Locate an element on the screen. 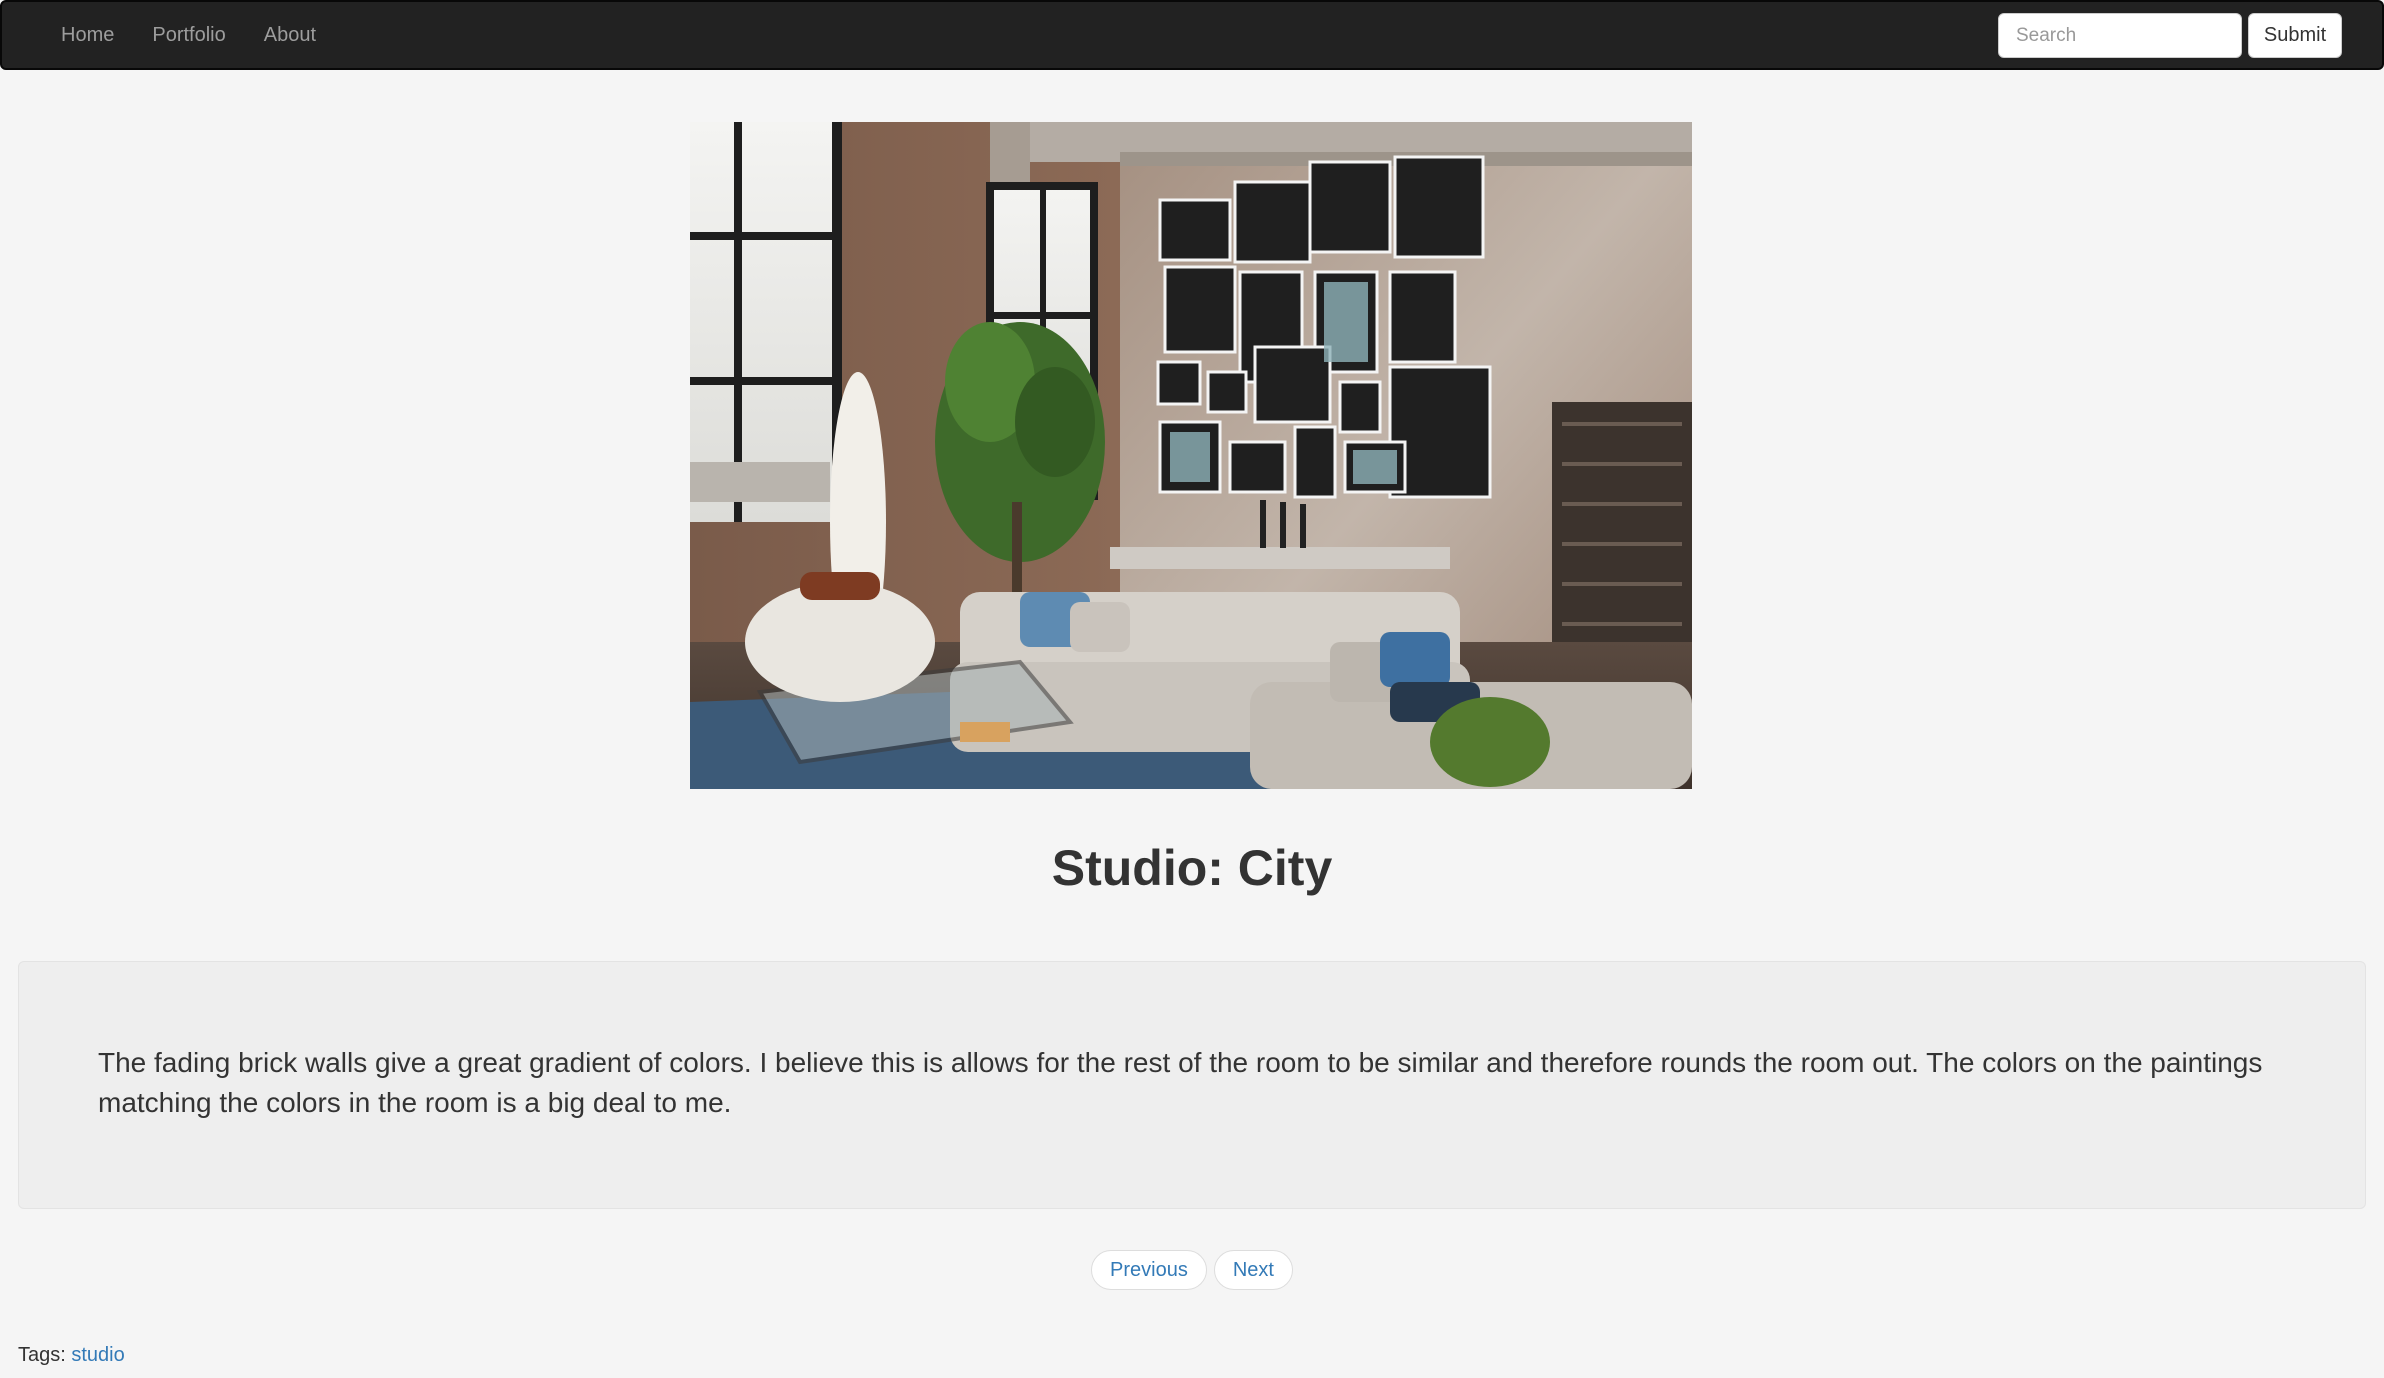 The width and height of the screenshot is (2384, 1378). tags-line: Tags: studio is located at coordinates (71, 1355).